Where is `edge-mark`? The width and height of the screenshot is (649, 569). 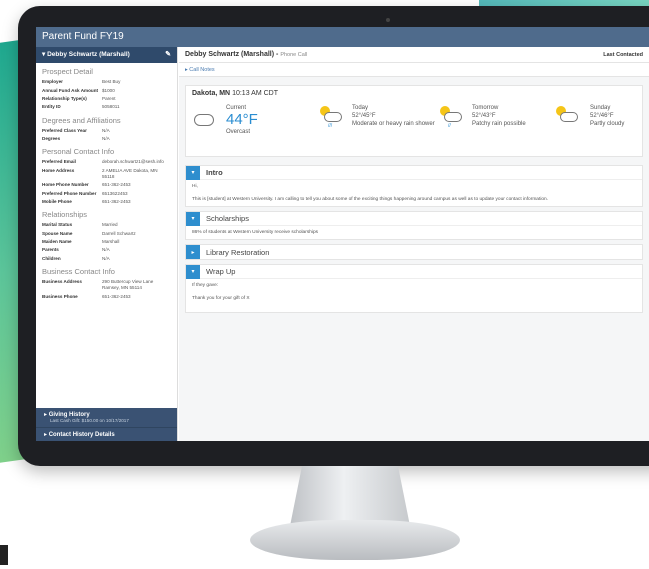 edge-mark is located at coordinates (4, 555).